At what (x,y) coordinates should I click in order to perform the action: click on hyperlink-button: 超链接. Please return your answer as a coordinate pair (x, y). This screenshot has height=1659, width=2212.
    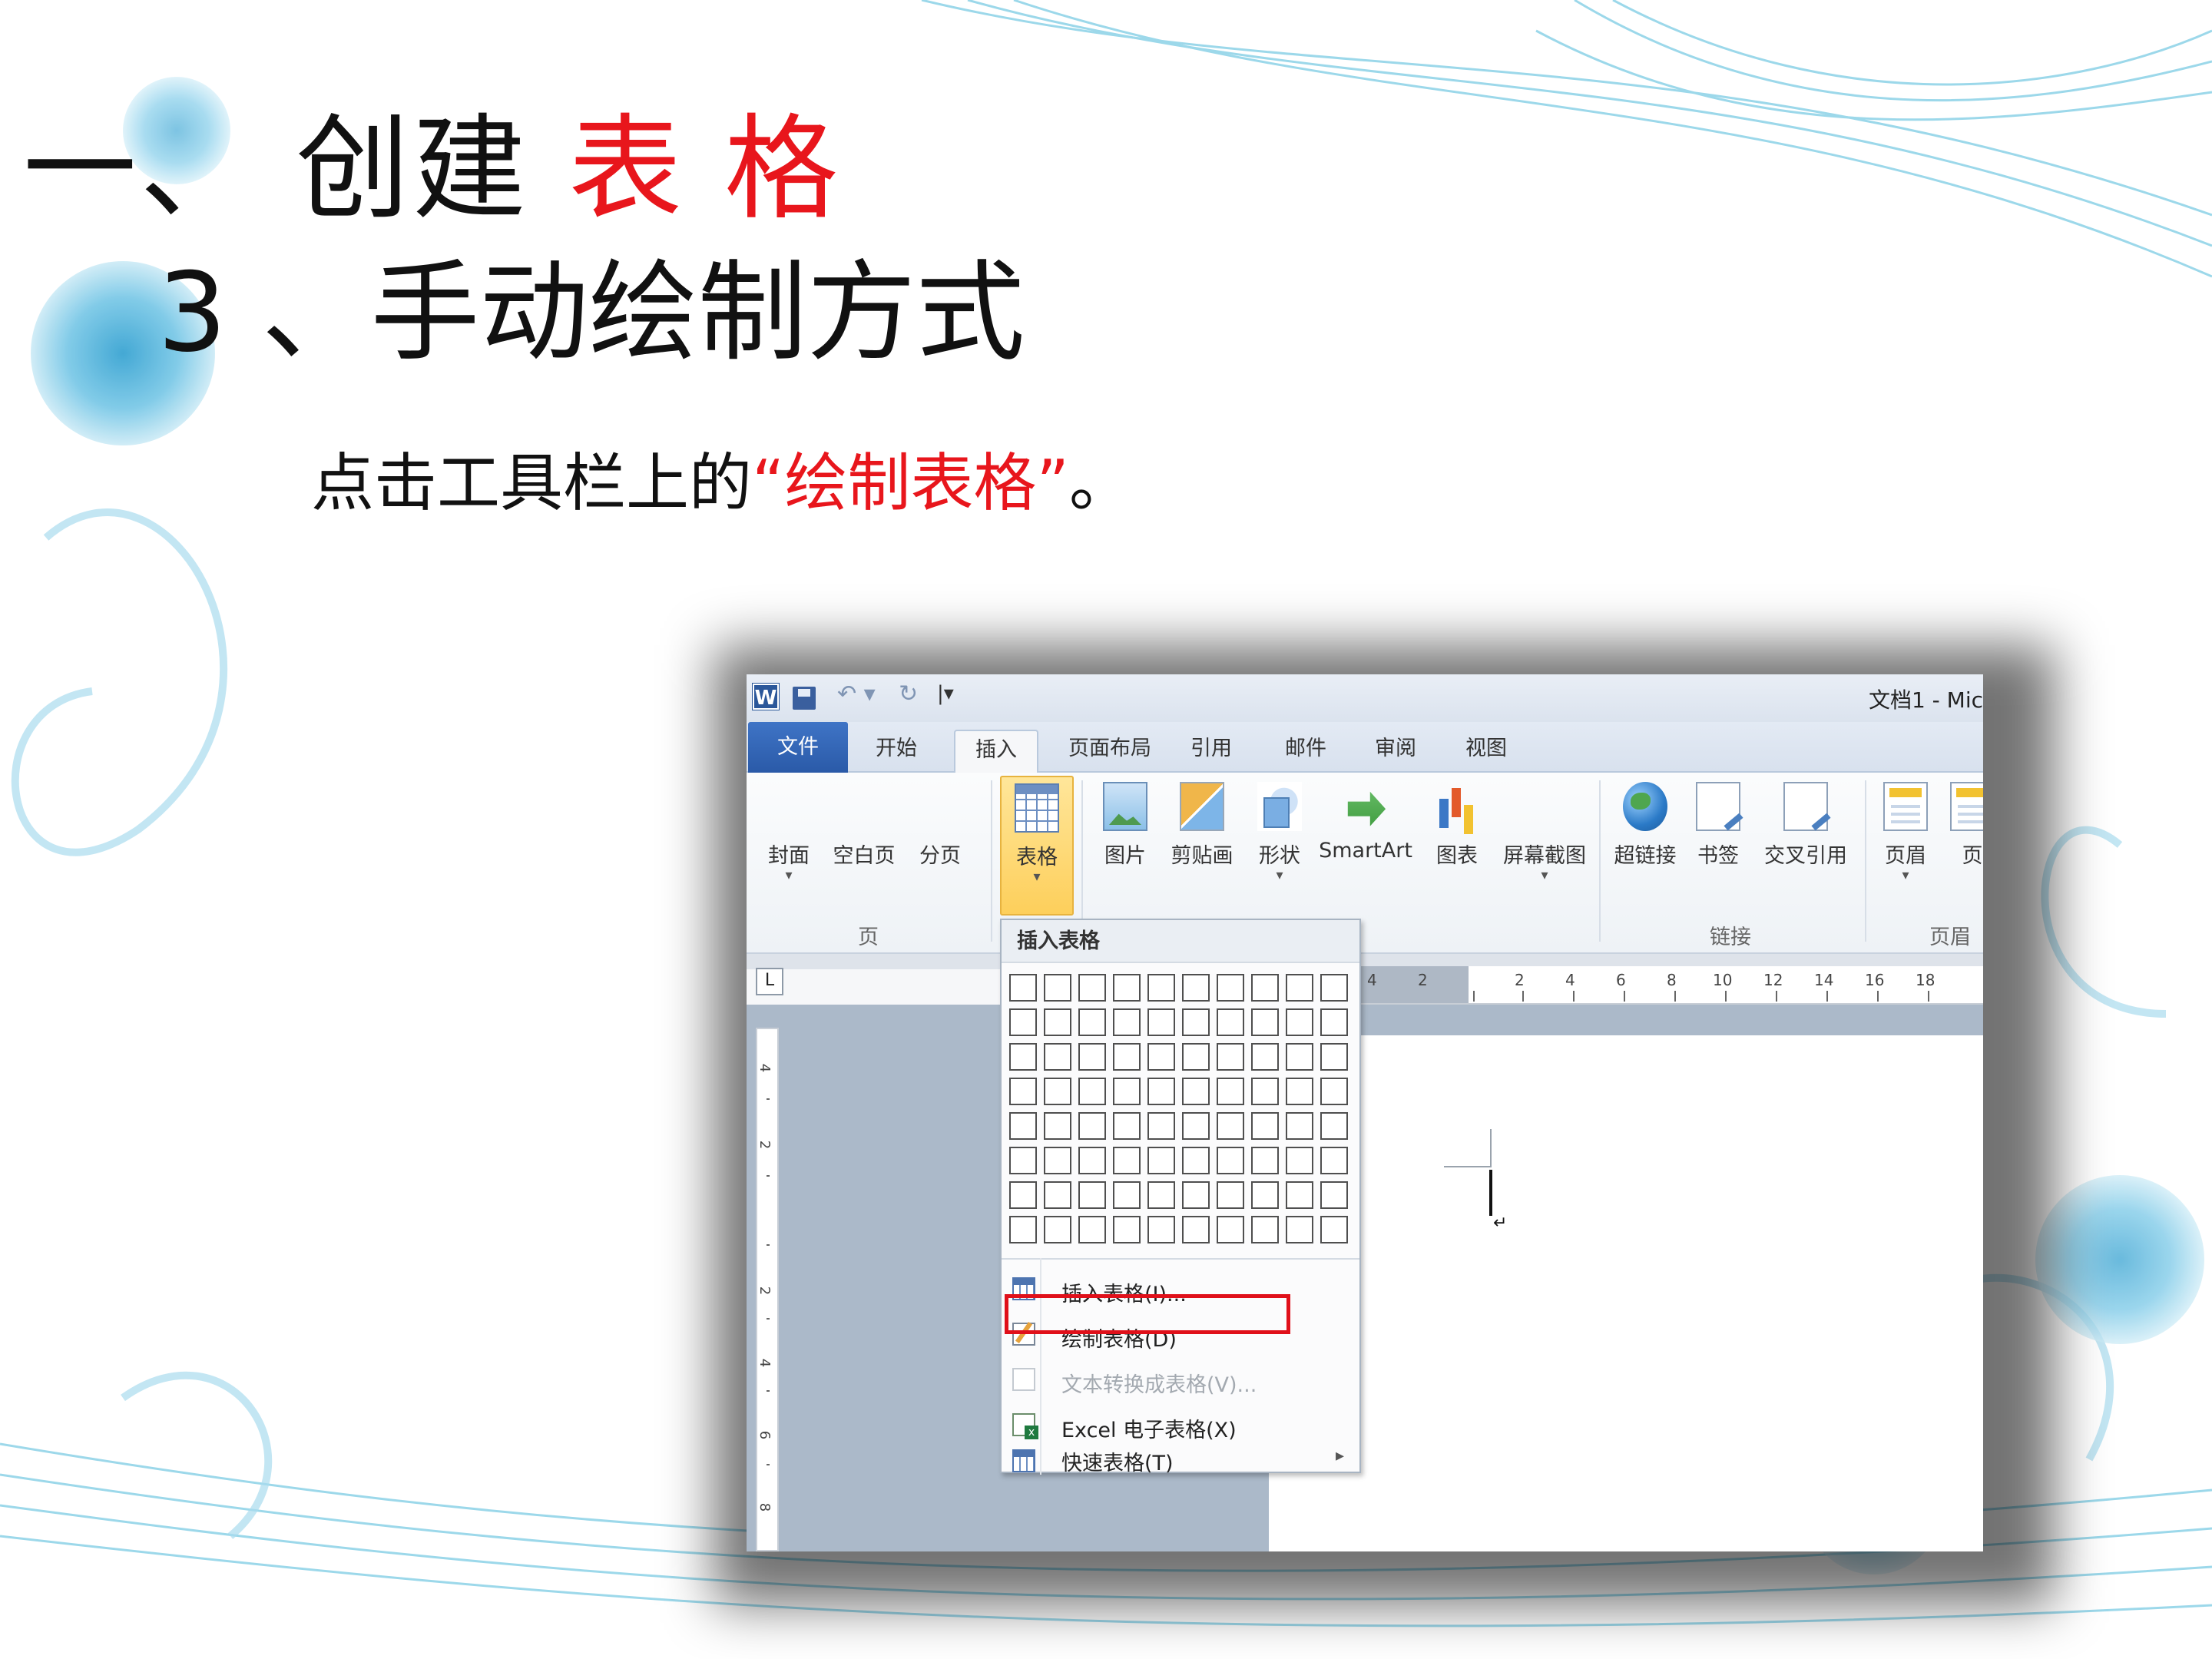
    Looking at the image, I should click on (1645, 825).